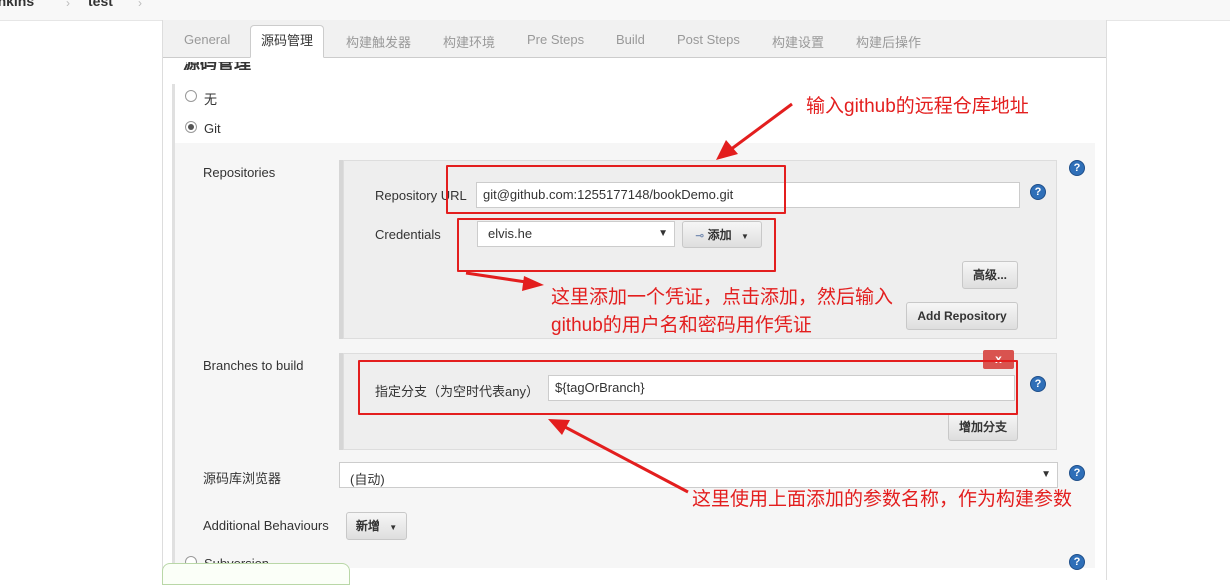 The height and width of the screenshot is (585, 1230). Describe the element at coordinates (761, 127) in the screenshot. I see `arrow-to-repository-url` at that location.